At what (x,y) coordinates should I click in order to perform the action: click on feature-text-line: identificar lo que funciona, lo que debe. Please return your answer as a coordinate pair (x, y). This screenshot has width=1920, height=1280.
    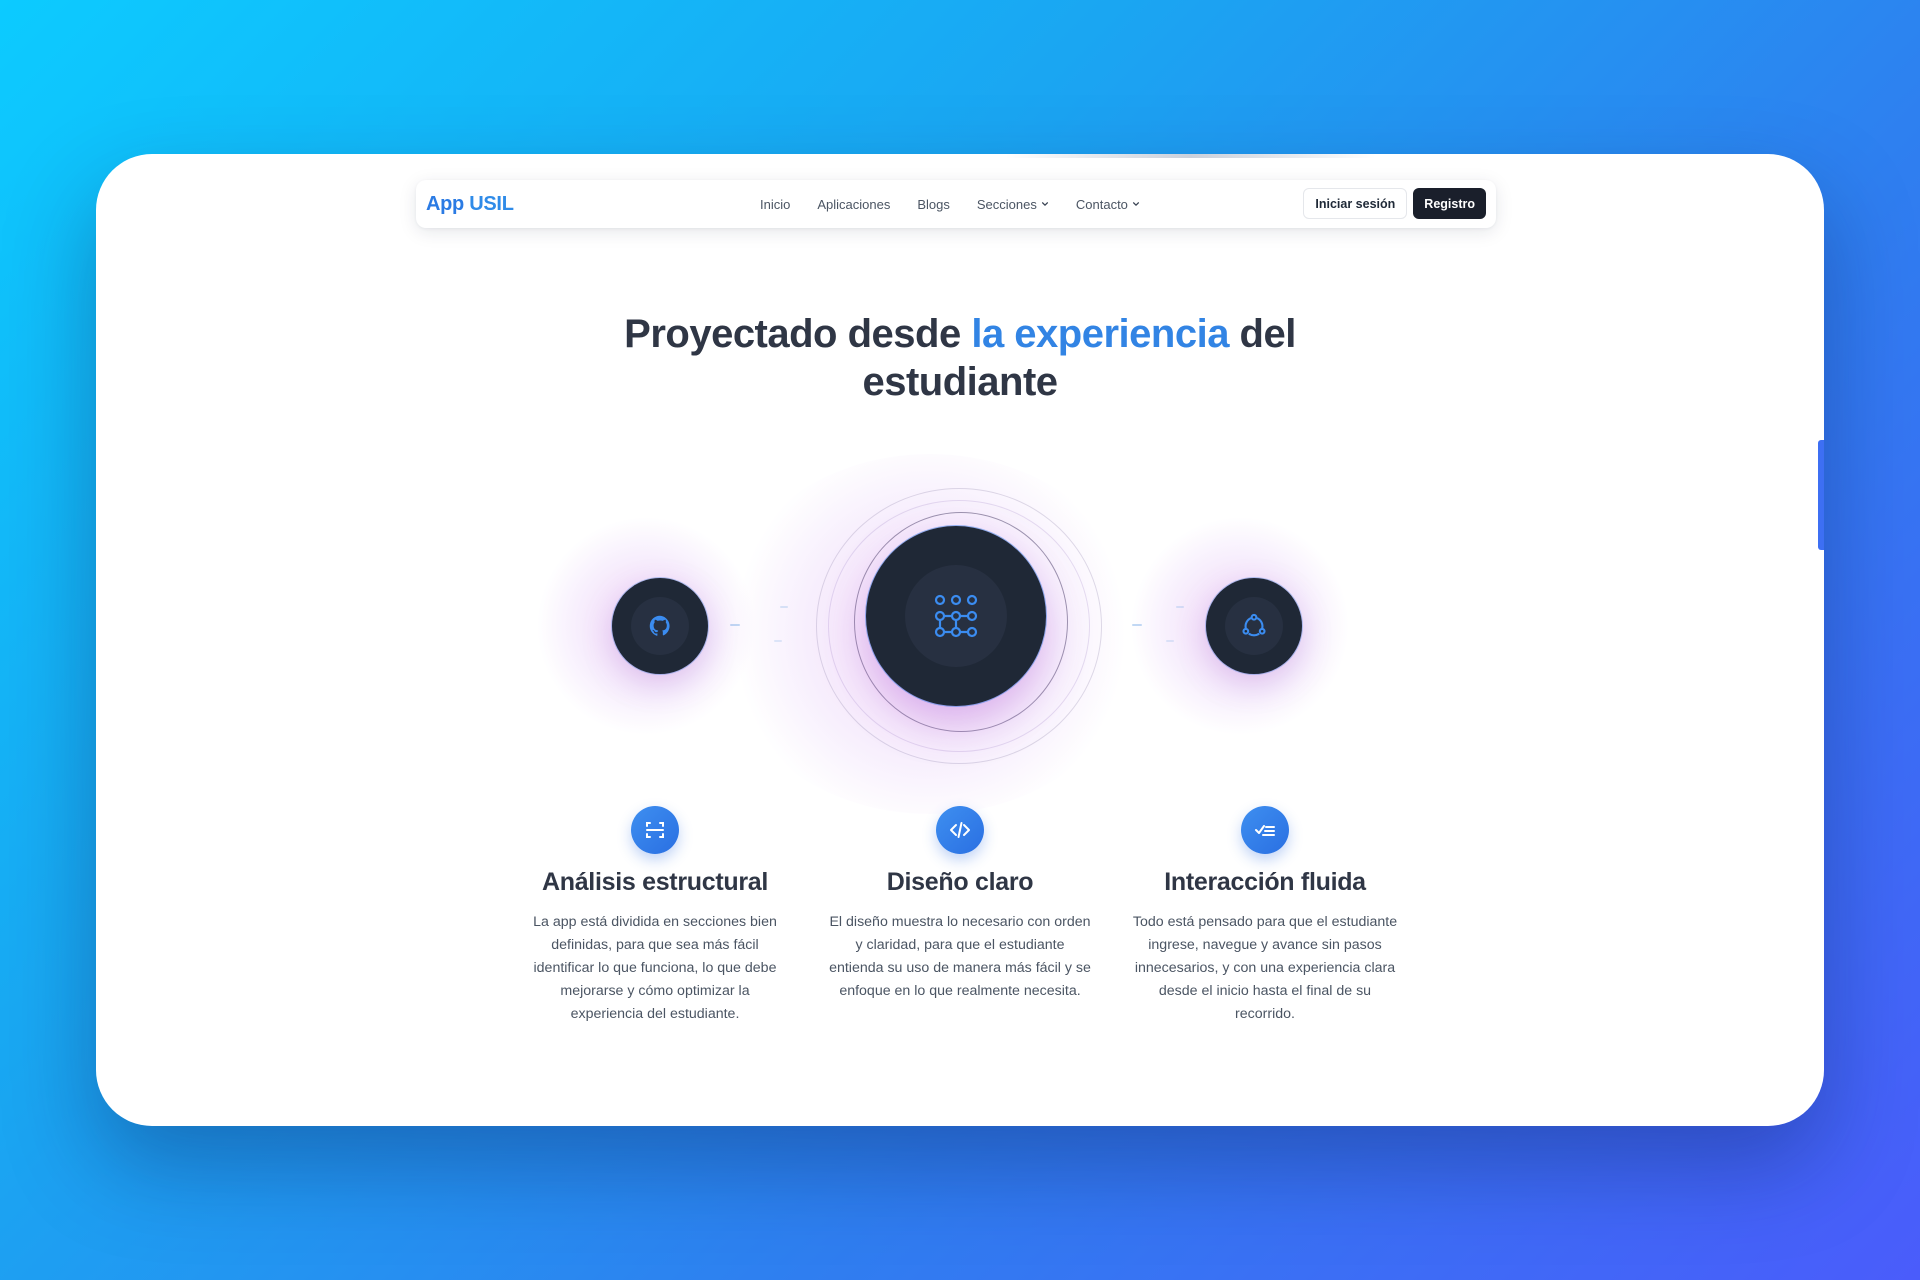
    Looking at the image, I should click on (655, 968).